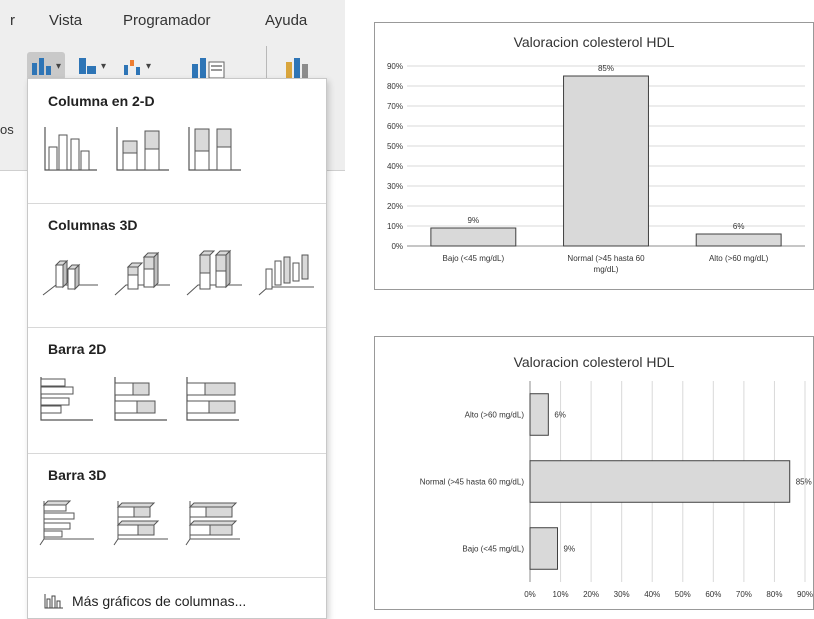 The width and height of the screenshot is (814, 619). Describe the element at coordinates (622, 594) in the screenshot. I see `x-tick-label: 30%` at that location.